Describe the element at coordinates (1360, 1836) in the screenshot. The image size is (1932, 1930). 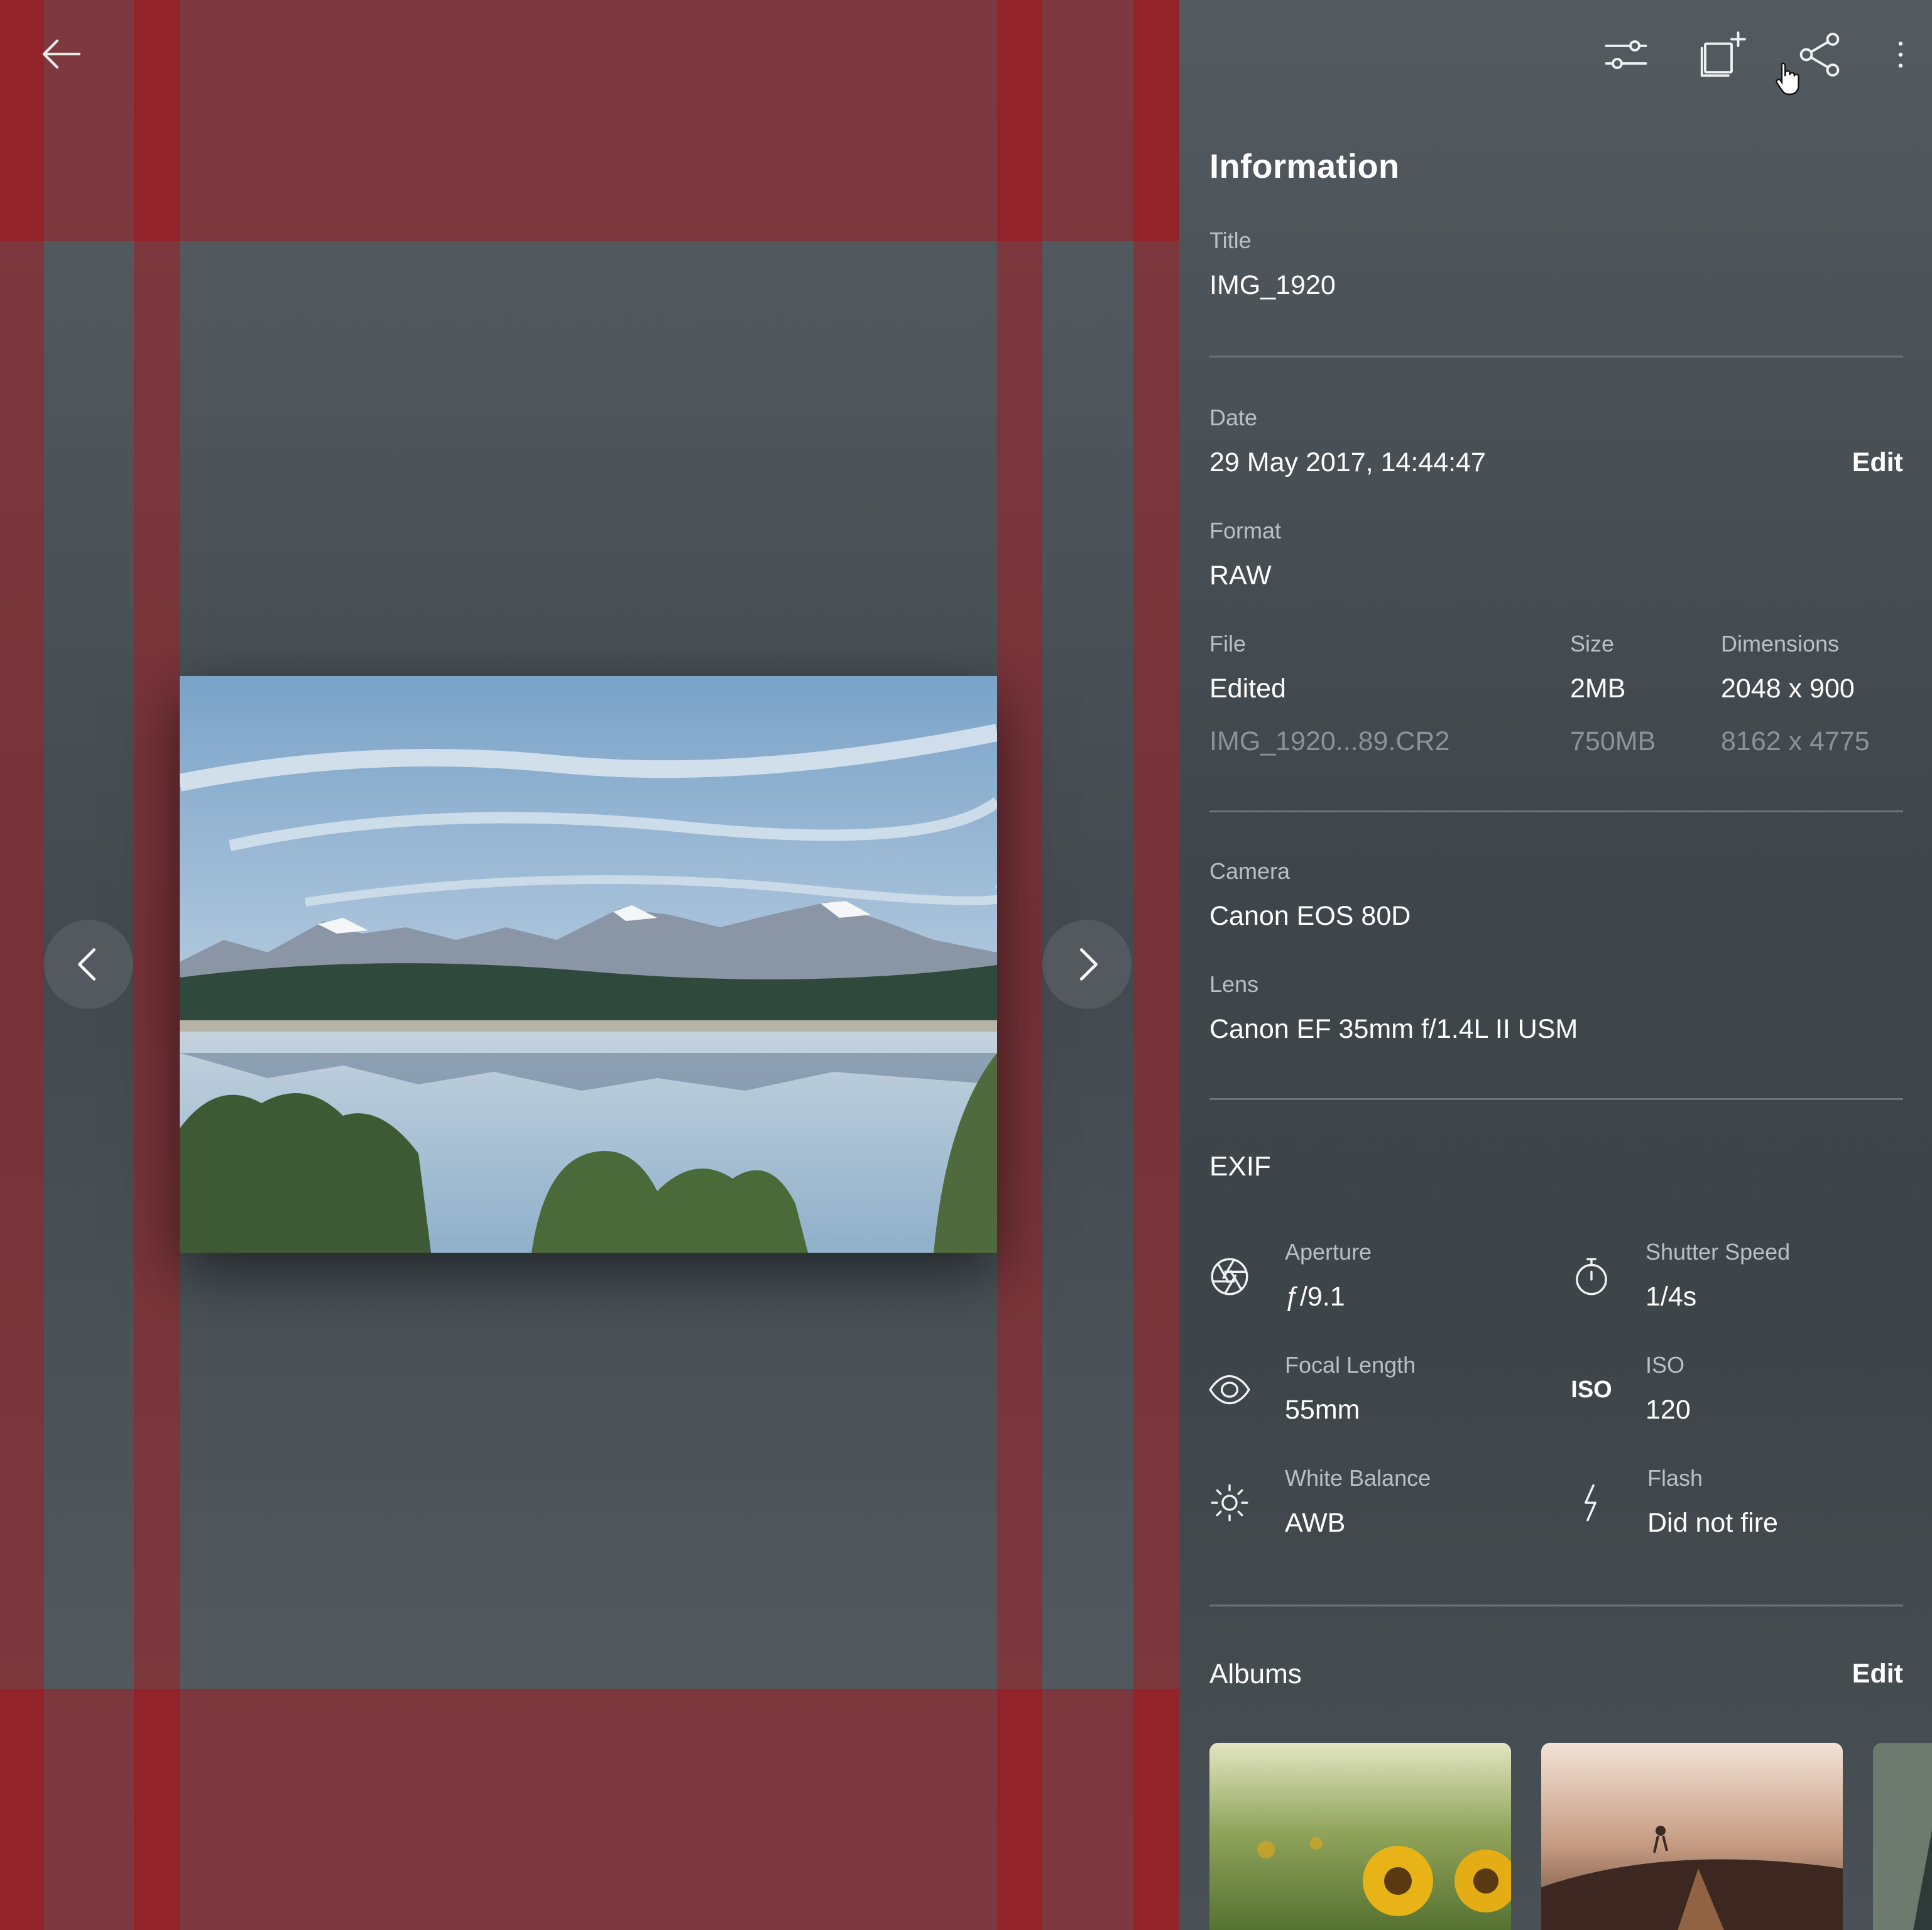
I see `album-thumbnail-sunflowers` at that location.